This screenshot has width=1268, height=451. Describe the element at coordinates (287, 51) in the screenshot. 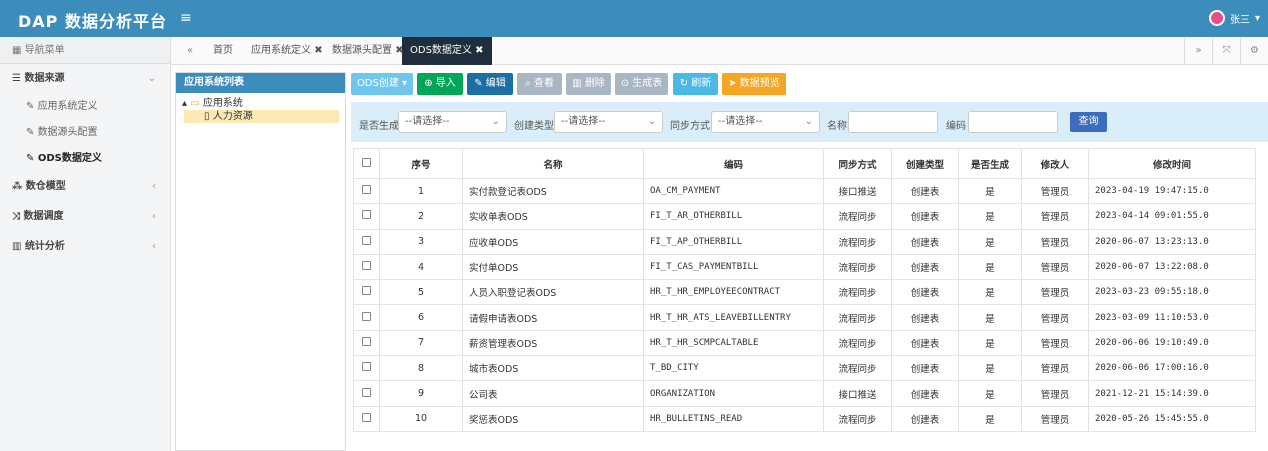

I see `tab-app-system: 应用系统定义 ✖` at that location.